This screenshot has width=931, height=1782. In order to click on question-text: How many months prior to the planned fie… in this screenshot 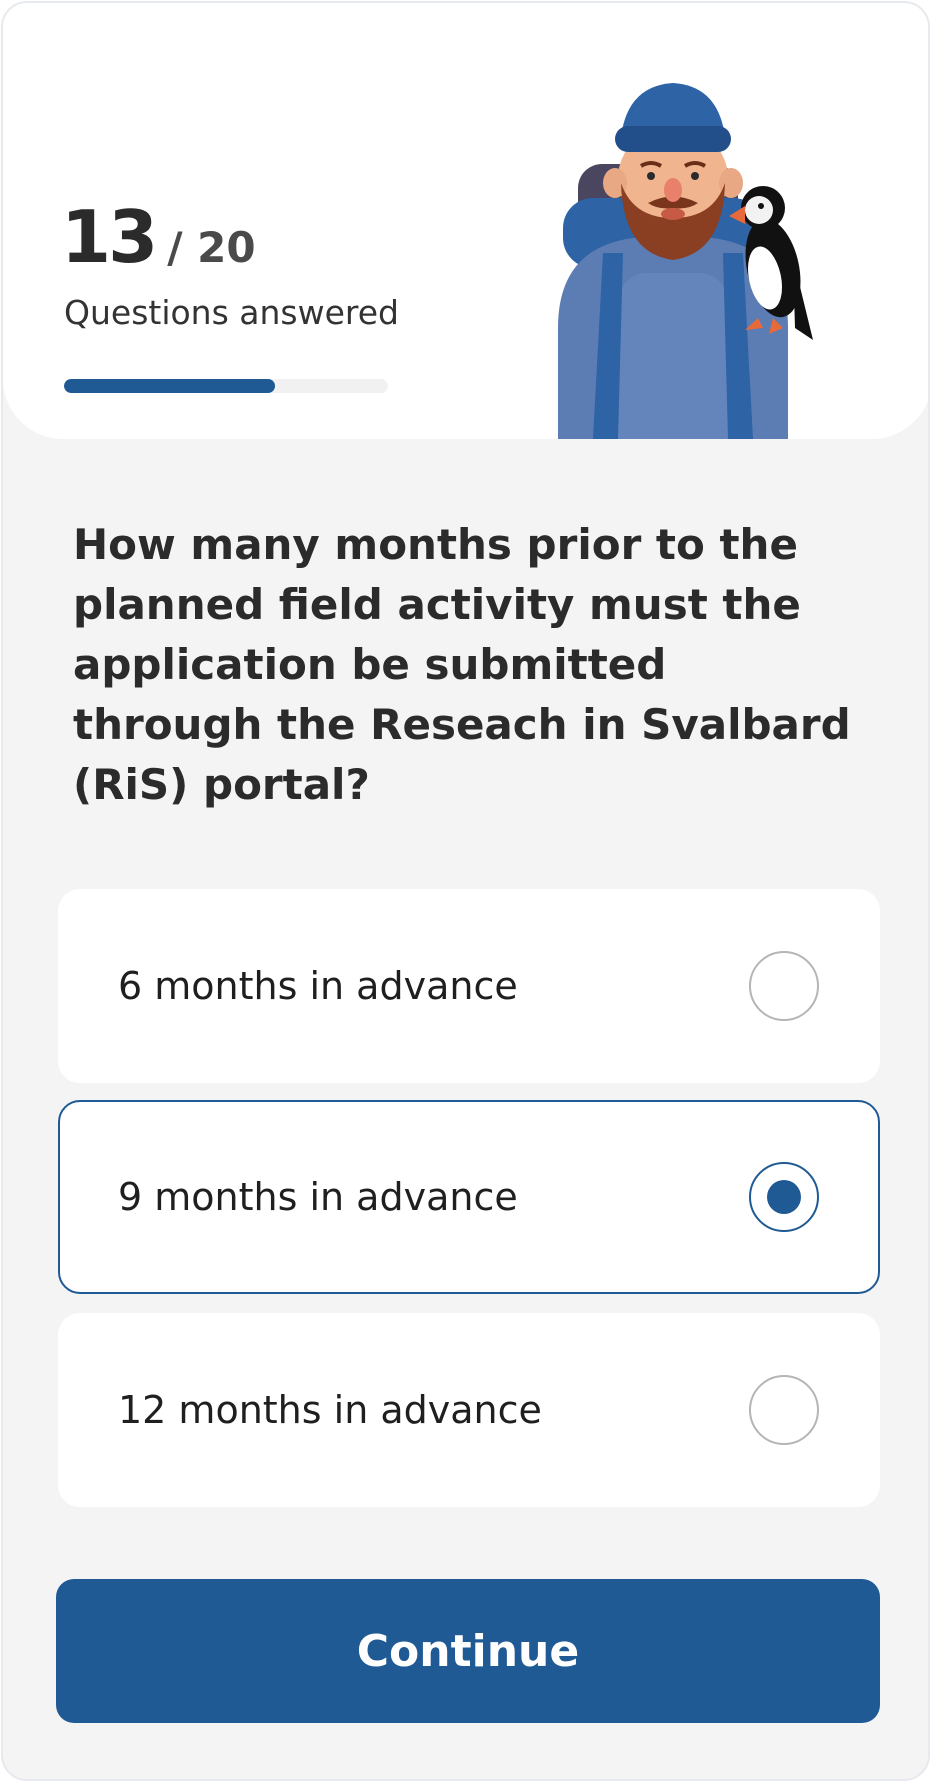, I will do `click(462, 664)`.